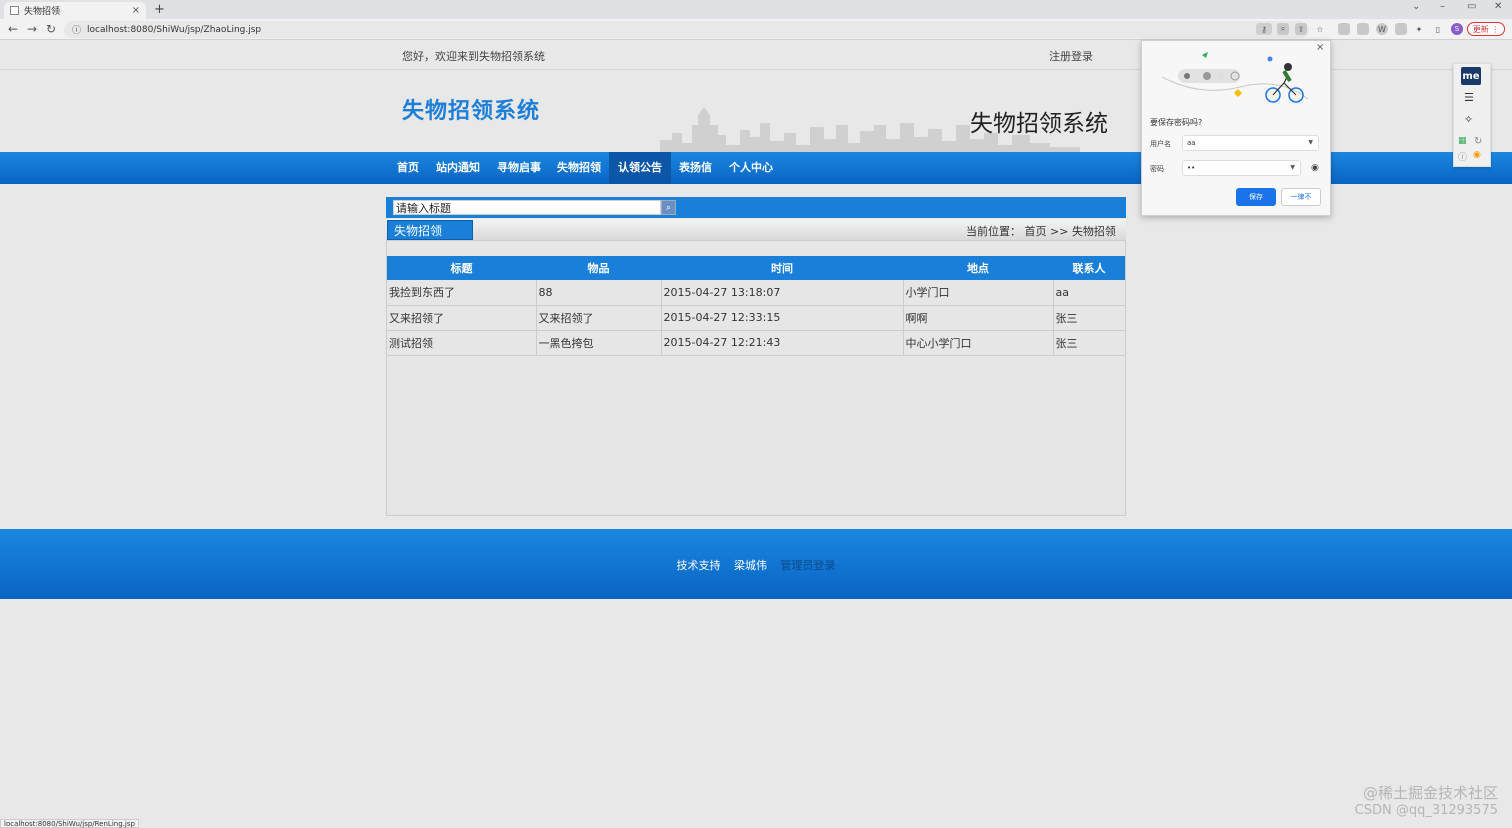  What do you see at coordinates (782, 343) in the screenshot?
I see `cell-time: 2015-04-27 12:21:43` at bounding box center [782, 343].